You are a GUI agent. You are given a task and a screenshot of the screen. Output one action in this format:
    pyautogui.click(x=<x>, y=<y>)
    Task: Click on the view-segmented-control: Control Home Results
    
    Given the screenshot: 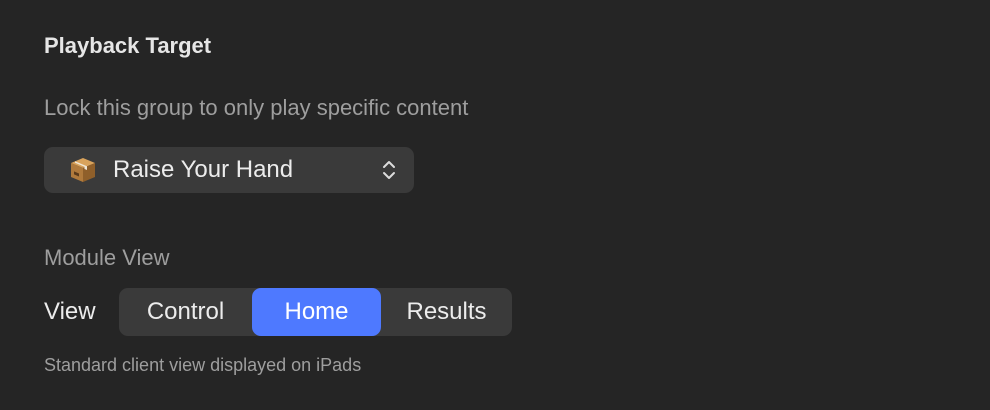 What is the action you would take?
    pyautogui.click(x=315, y=312)
    